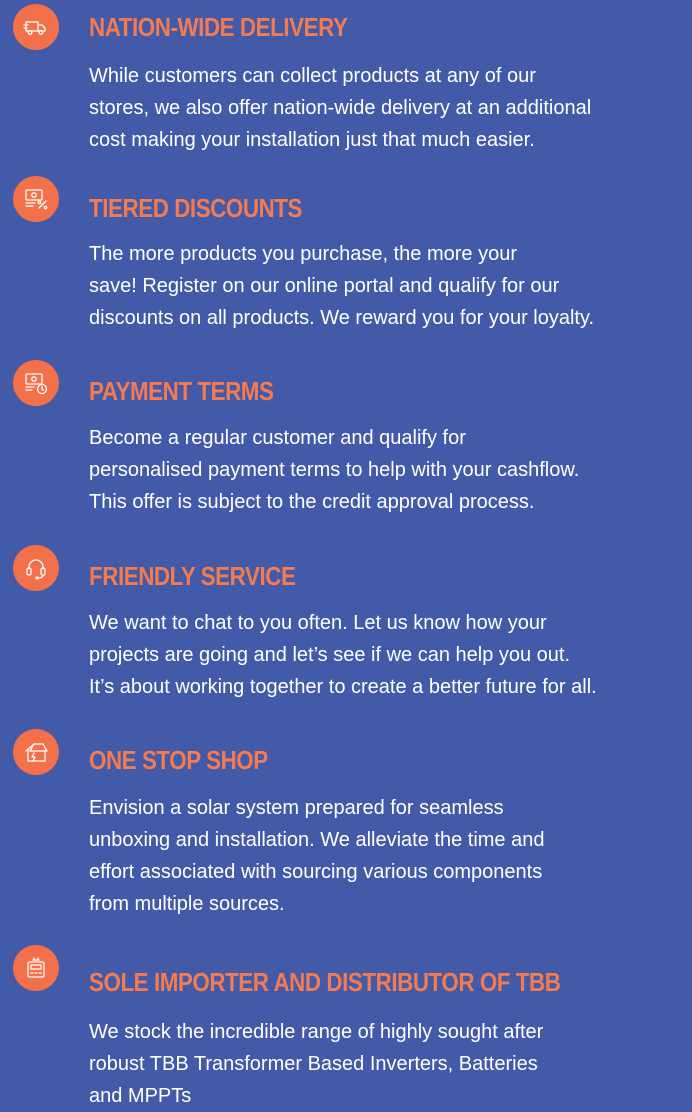  What do you see at coordinates (181, 391) in the screenshot?
I see `feature-title: PAYMENT TERMS` at bounding box center [181, 391].